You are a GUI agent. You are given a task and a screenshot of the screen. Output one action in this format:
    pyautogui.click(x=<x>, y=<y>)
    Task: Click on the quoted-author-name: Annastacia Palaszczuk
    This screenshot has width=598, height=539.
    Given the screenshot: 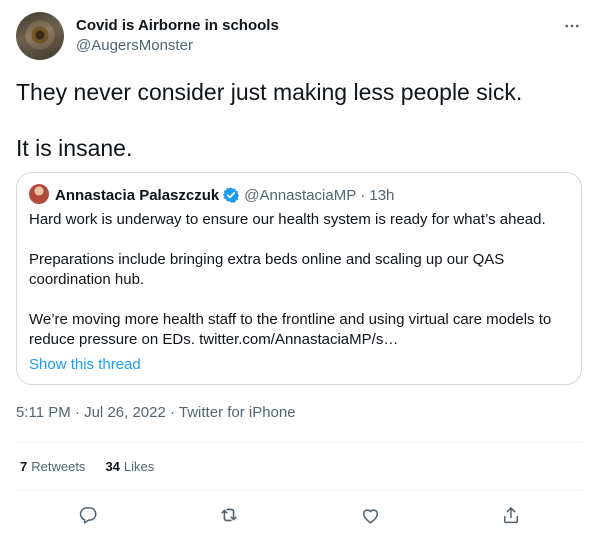 What is the action you would take?
    pyautogui.click(x=137, y=195)
    